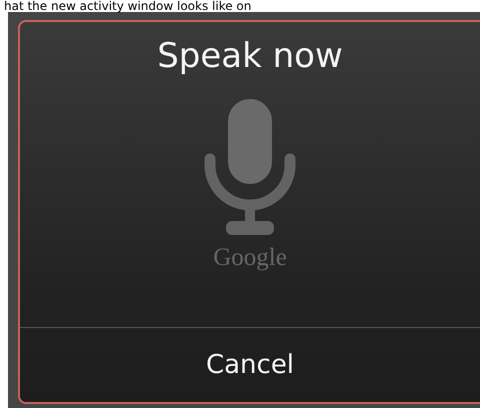 The image size is (480, 408). What do you see at coordinates (250, 257) in the screenshot?
I see `logo-text: Google` at bounding box center [250, 257].